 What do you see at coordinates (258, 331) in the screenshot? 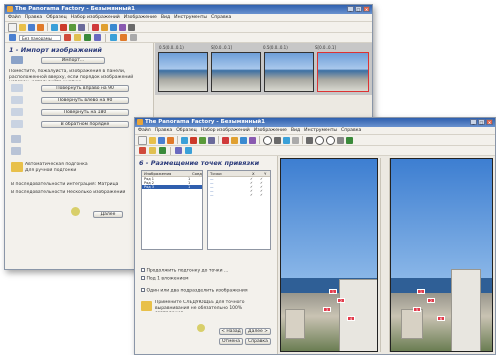
I see `next-step-button: Далее >` at bounding box center [258, 331].